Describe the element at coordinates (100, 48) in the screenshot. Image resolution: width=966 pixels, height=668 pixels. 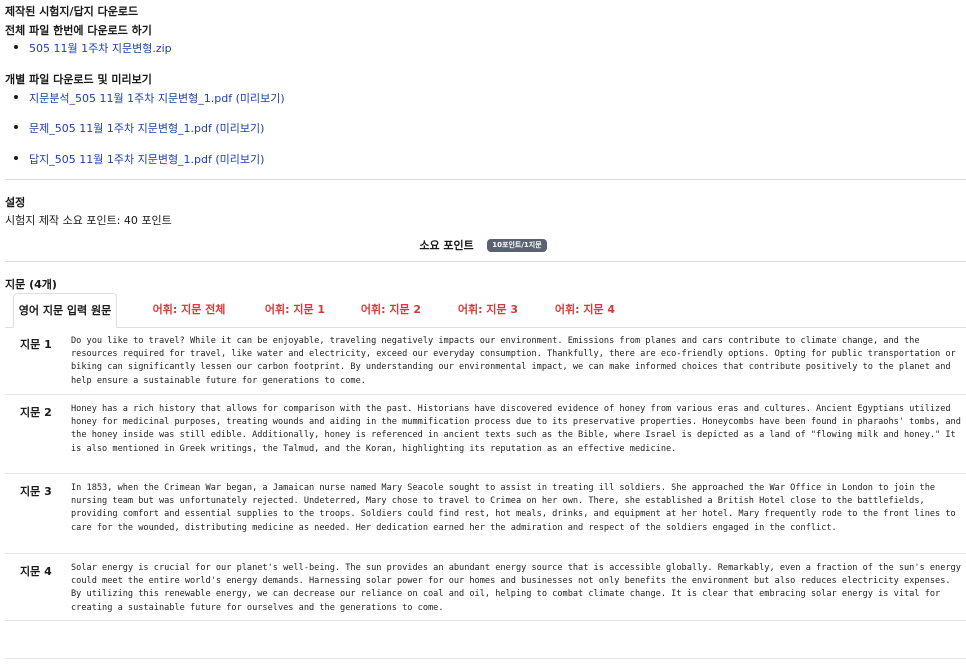
I see `zip-download-link: 505 11월 1주차 지문변형.zip` at that location.